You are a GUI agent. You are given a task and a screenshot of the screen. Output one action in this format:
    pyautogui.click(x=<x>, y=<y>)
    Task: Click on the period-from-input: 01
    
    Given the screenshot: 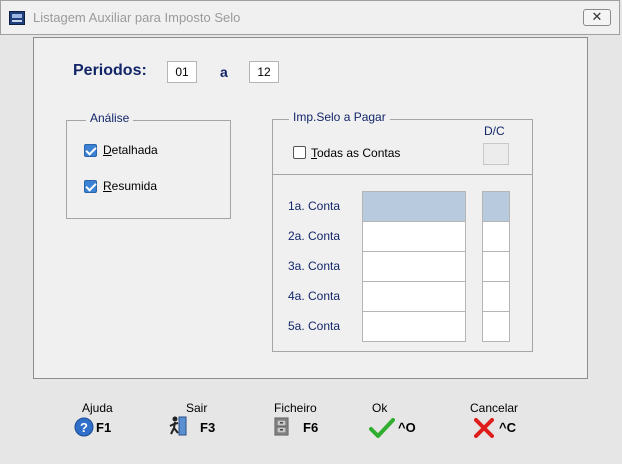 What is the action you would take?
    pyautogui.click(x=182, y=72)
    